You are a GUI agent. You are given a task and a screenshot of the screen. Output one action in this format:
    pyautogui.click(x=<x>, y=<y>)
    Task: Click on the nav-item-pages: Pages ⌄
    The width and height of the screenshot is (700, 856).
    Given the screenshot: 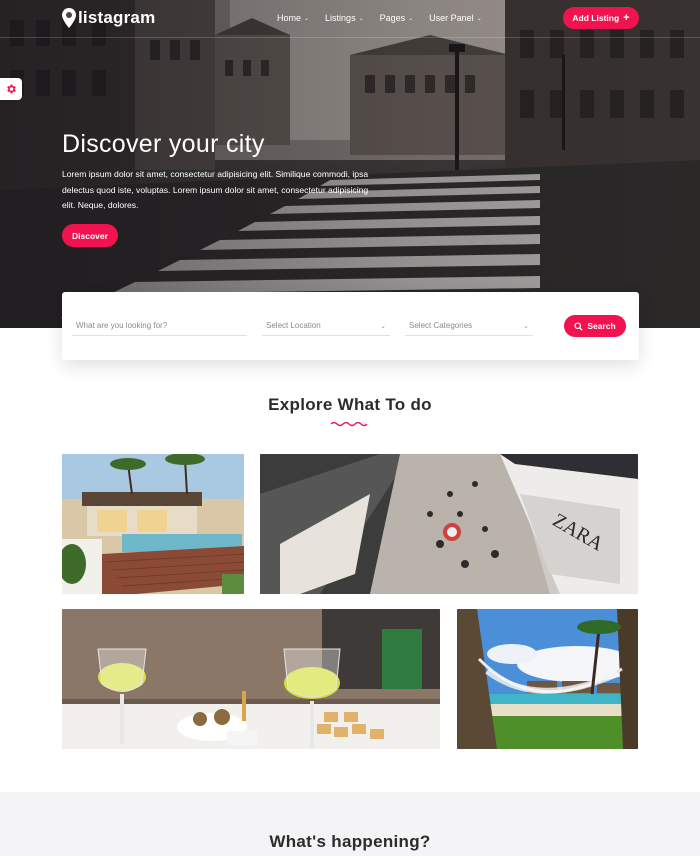 What is the action you would take?
    pyautogui.click(x=397, y=18)
    